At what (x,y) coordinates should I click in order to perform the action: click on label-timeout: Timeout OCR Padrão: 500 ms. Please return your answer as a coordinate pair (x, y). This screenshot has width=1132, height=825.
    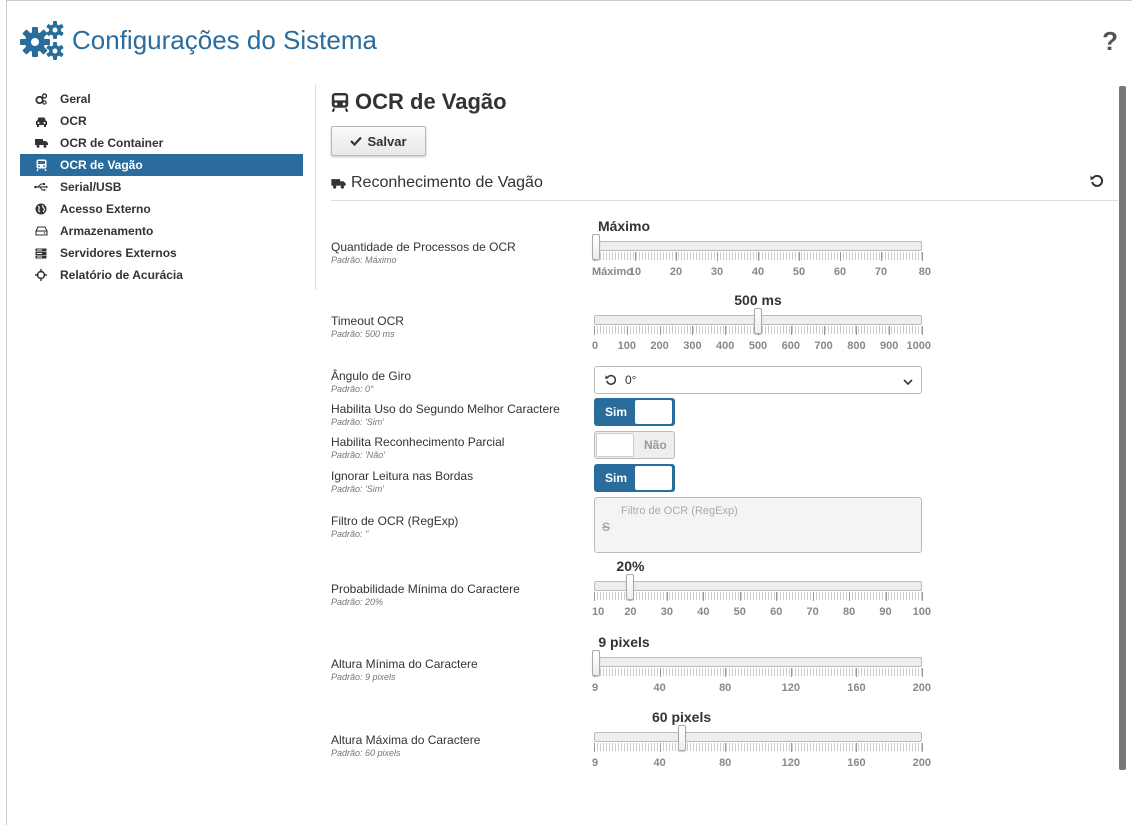
    Looking at the image, I should click on (367, 326).